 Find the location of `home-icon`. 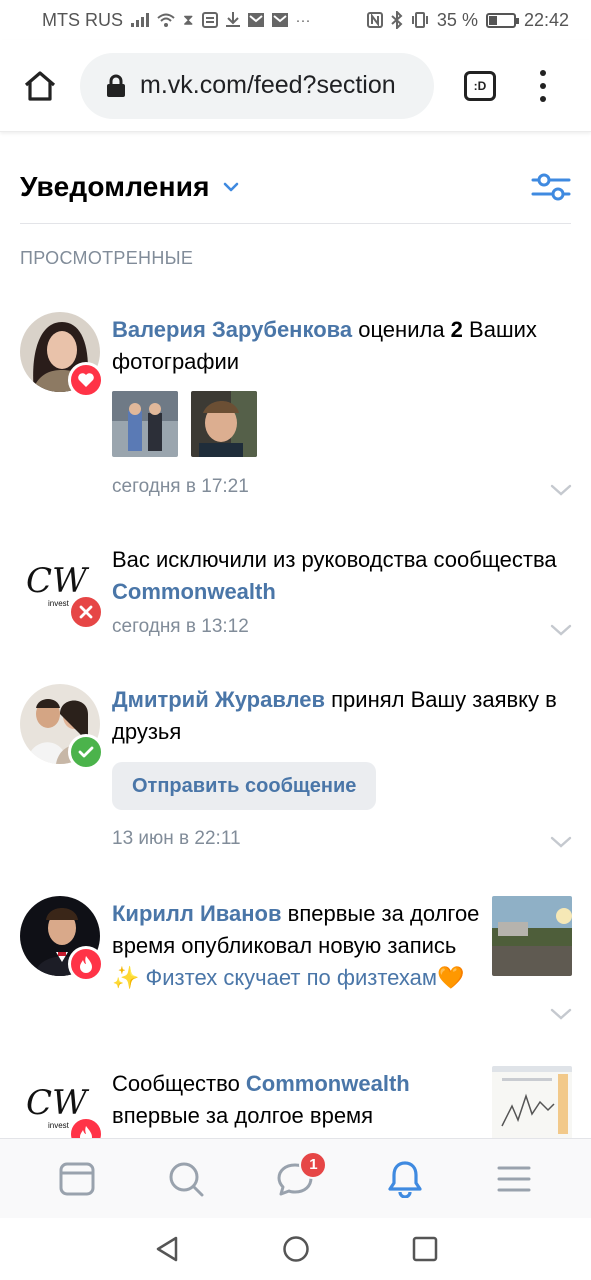

home-icon is located at coordinates (40, 85).